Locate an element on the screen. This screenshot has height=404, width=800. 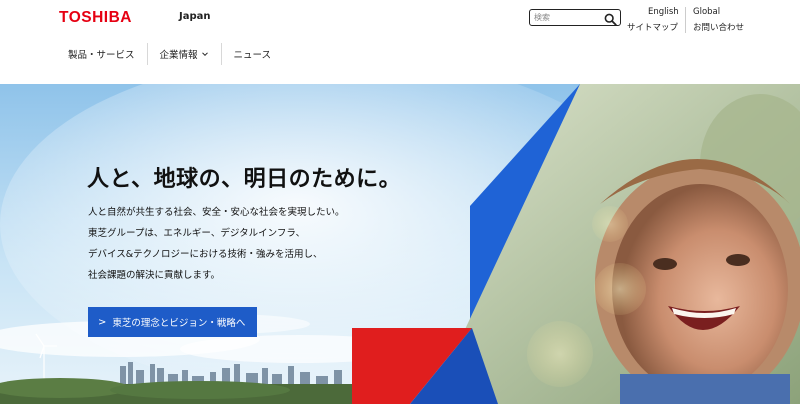
nav-products-services: 製品・サービス is located at coordinates (101, 54).